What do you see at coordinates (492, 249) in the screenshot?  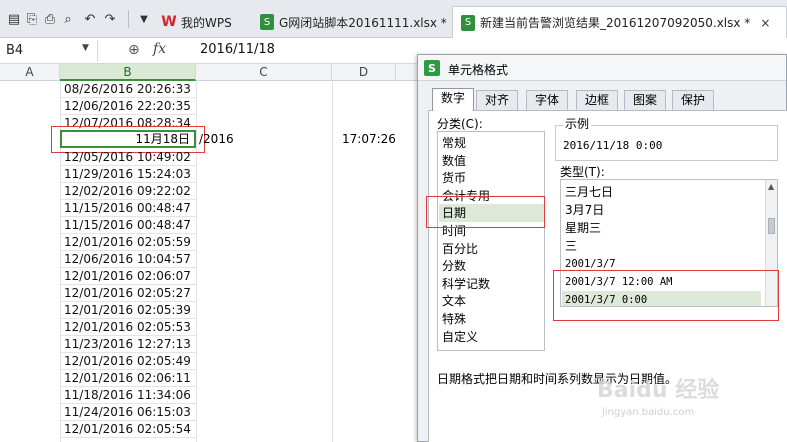 I see `category-item: 百分比` at bounding box center [492, 249].